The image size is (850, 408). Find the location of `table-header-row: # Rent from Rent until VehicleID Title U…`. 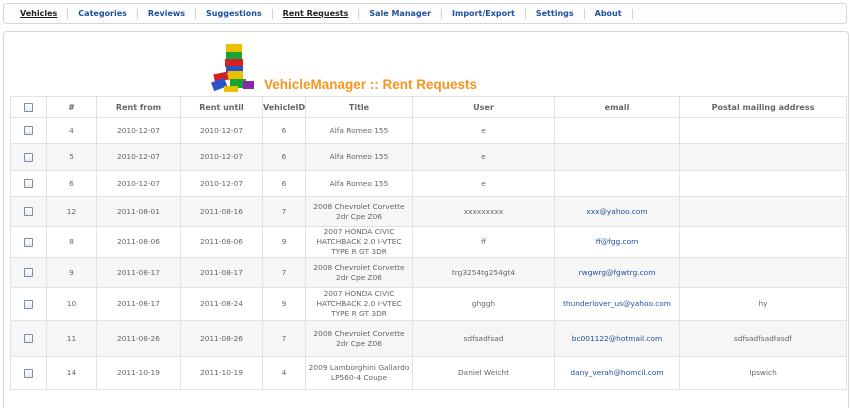

table-header-row: # Rent from Rent until VehicleID Title U… is located at coordinates (428, 107).